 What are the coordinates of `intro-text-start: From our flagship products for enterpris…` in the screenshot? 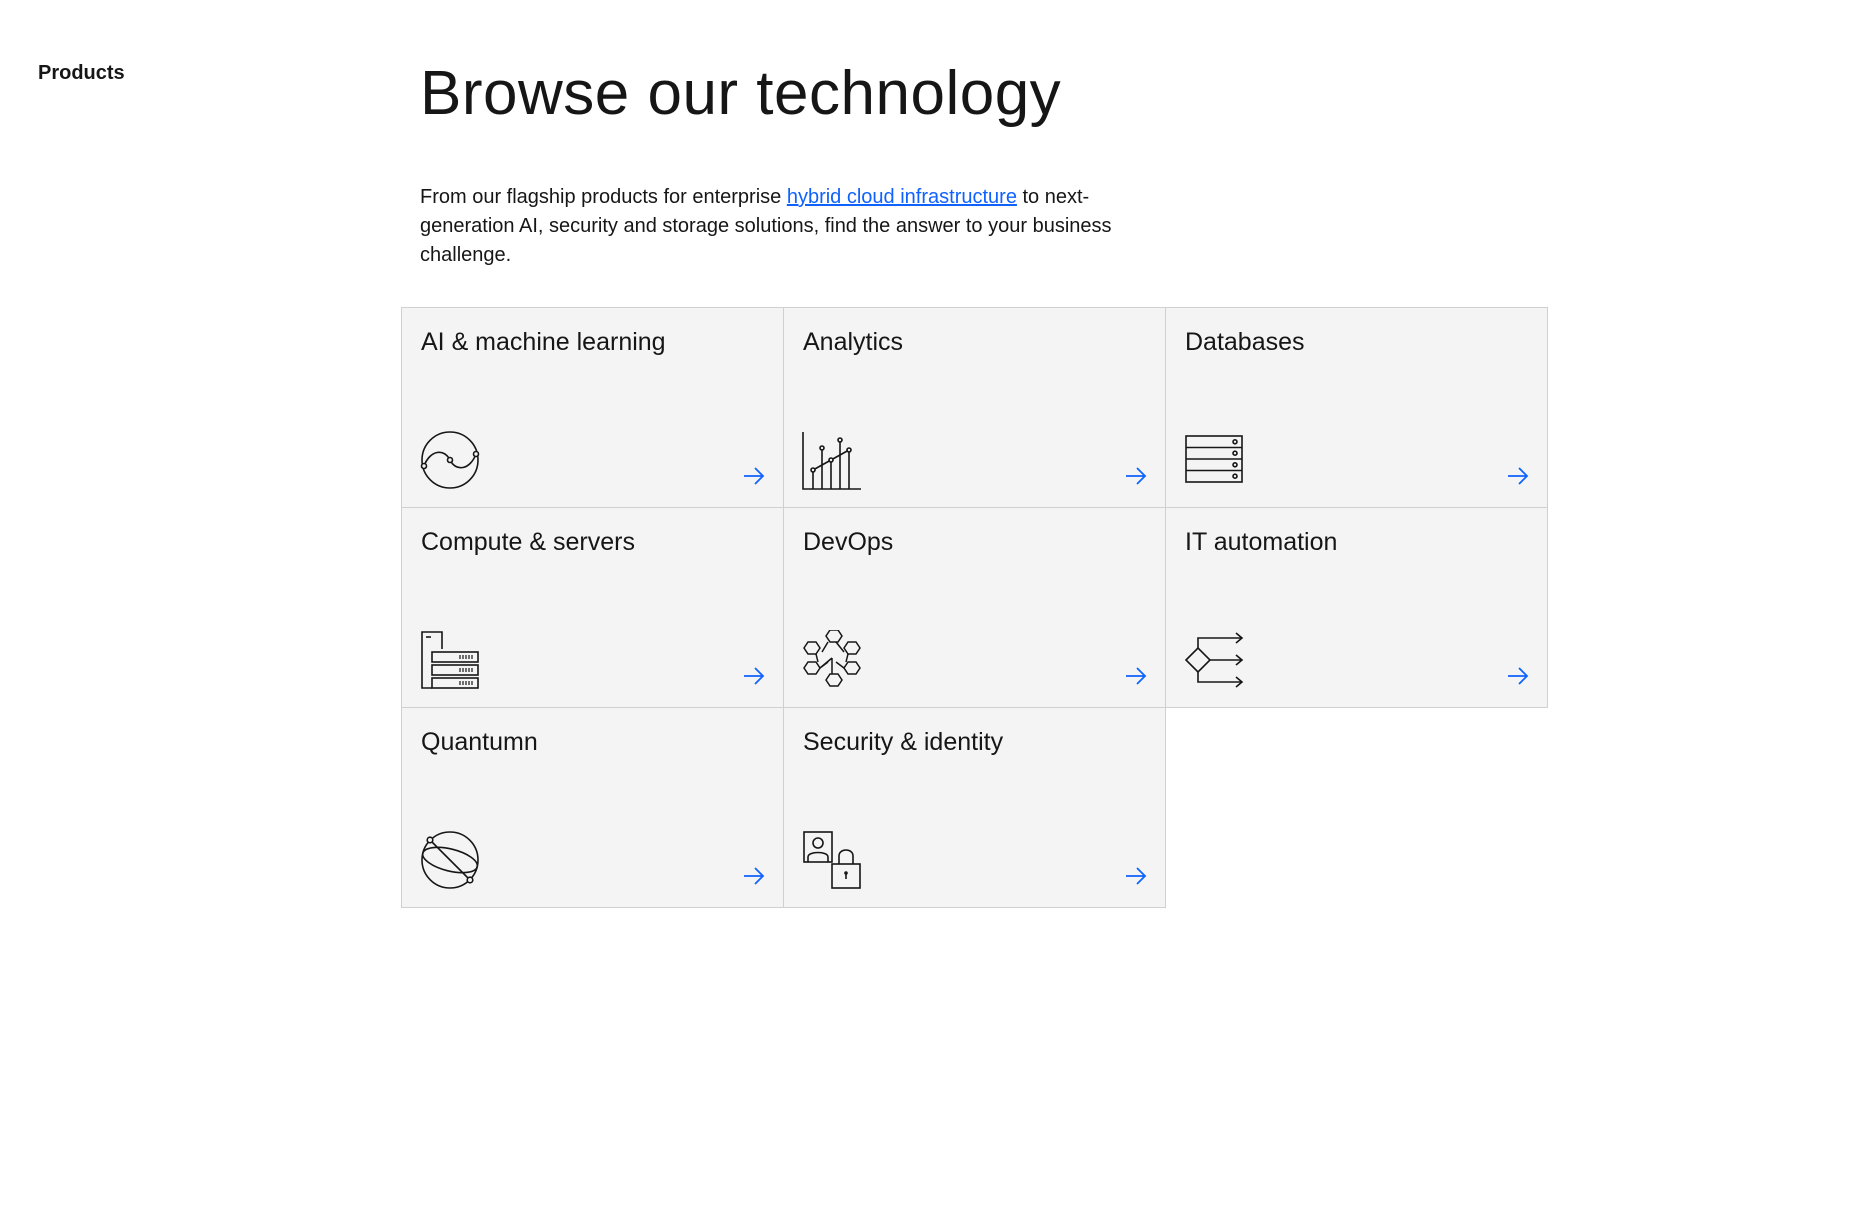 It's located at (603, 197).